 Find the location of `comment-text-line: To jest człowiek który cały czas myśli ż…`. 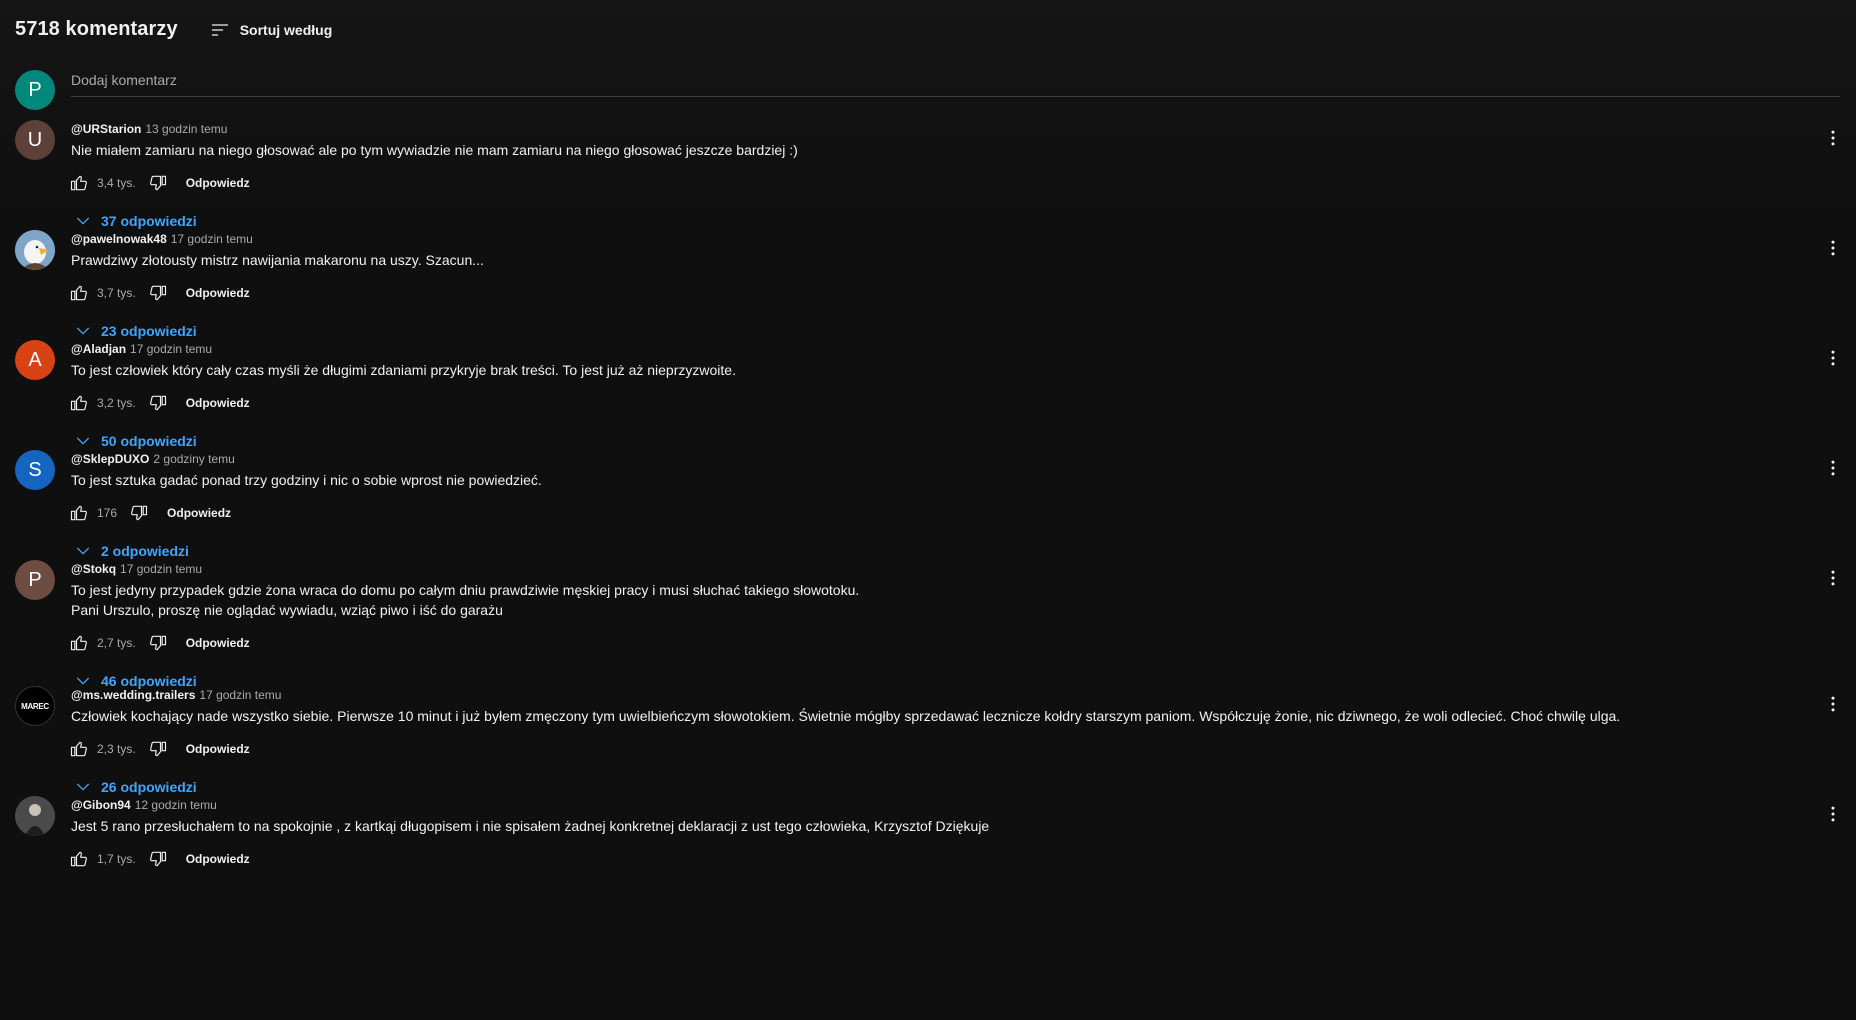

comment-text-line: To jest człowiek który cały czas myśli ż… is located at coordinates (403, 370).